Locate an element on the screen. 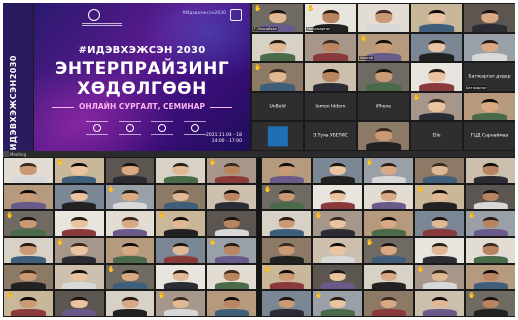  top-participant-tile: ✋ Мөнхжаргал is located at coordinates (330, 18).